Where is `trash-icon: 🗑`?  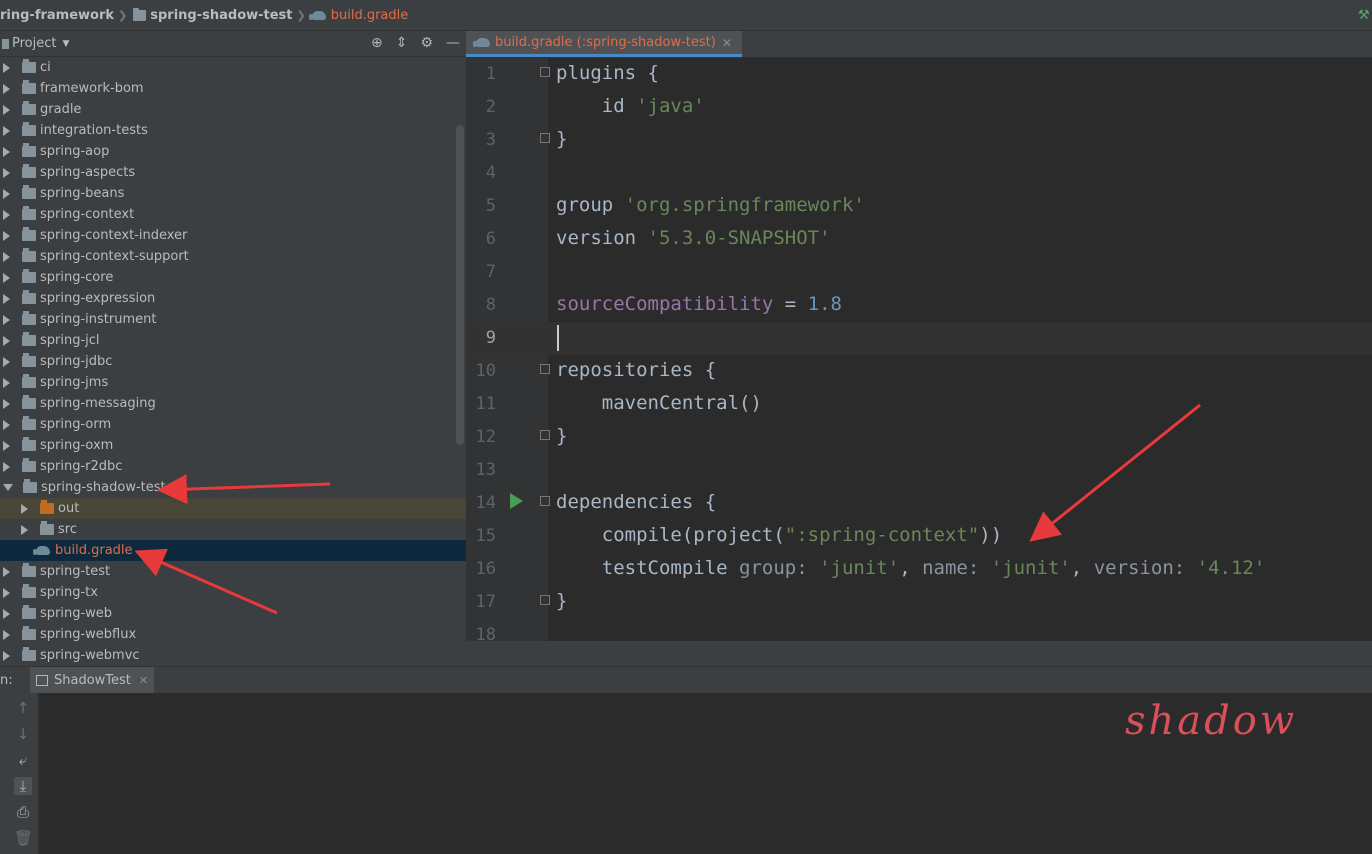 trash-icon: 🗑 is located at coordinates (23, 838).